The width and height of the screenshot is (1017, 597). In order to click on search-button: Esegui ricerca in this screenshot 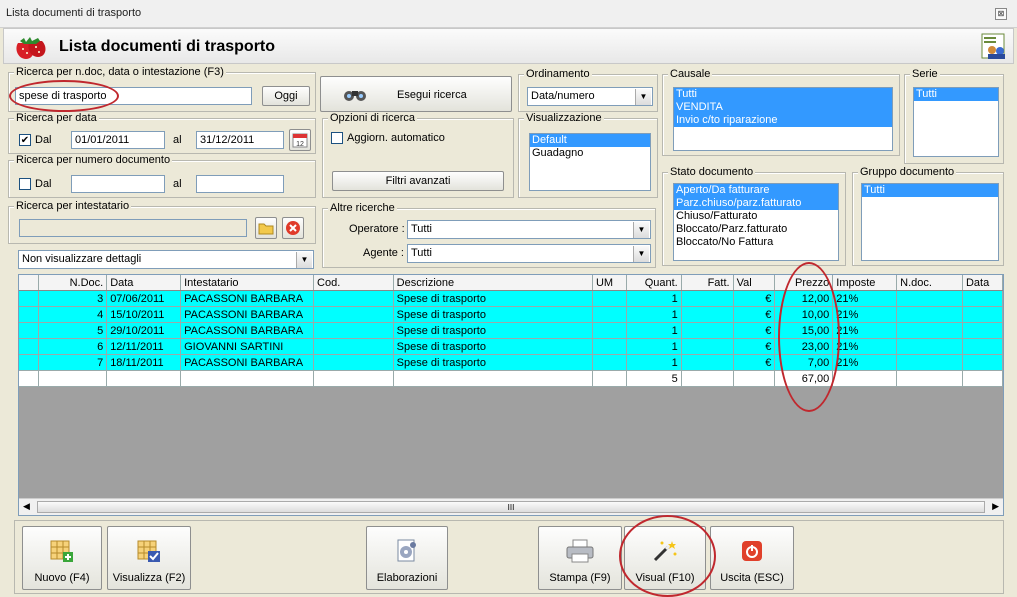, I will do `click(416, 94)`.